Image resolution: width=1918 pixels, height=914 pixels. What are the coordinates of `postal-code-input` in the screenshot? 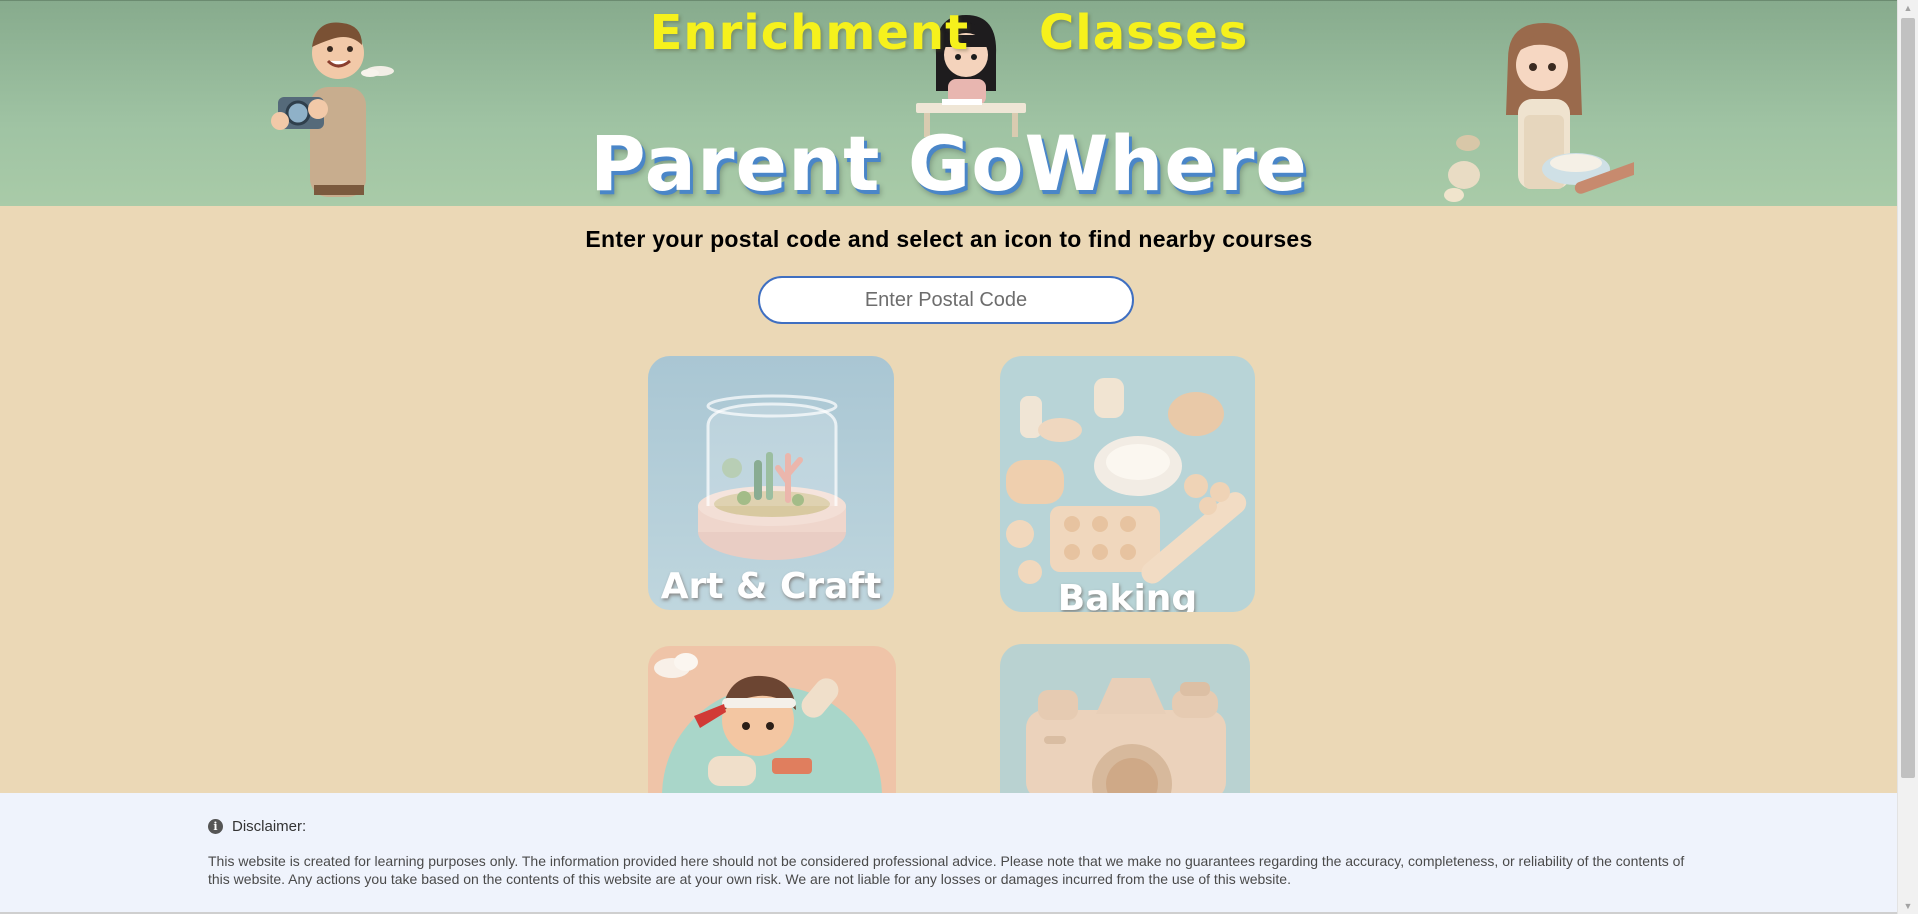 It's located at (946, 300).